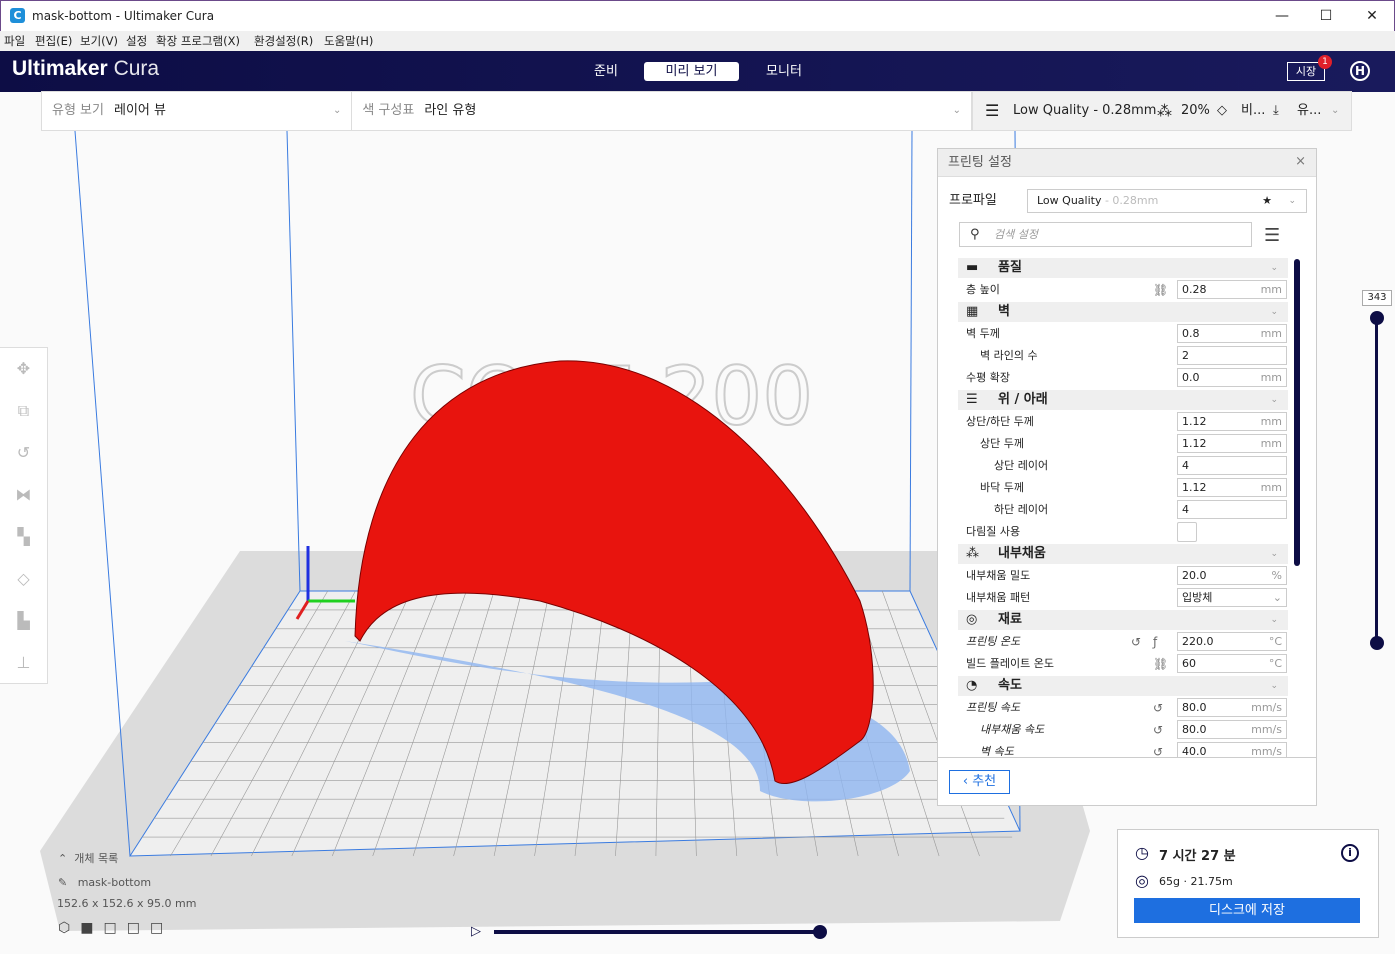 The height and width of the screenshot is (954, 1395). Describe the element at coordinates (23, 663) in the screenshot. I see `print-on-plate-icon: ⊥` at that location.